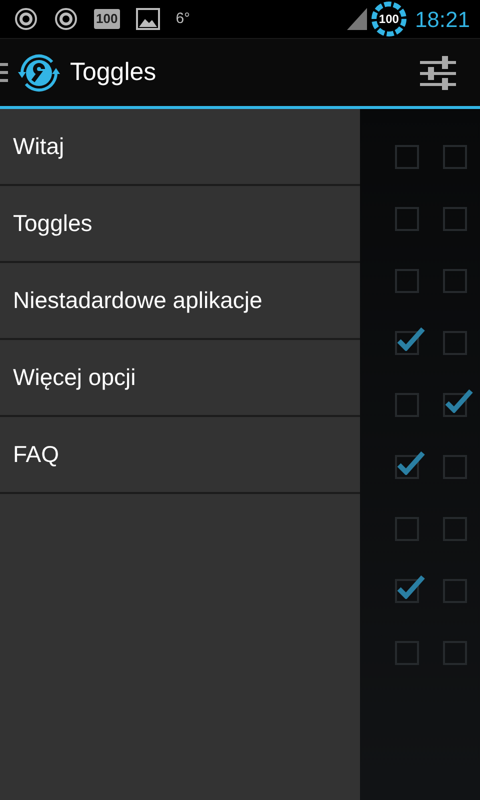 This screenshot has width=480, height=800. What do you see at coordinates (4, 73) in the screenshot?
I see `drawer-indicator-icon` at bounding box center [4, 73].